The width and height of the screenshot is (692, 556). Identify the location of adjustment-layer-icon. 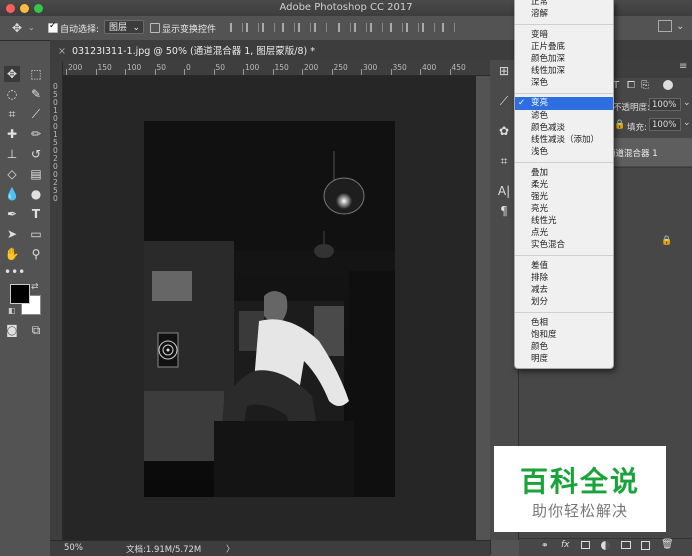
(605, 545).